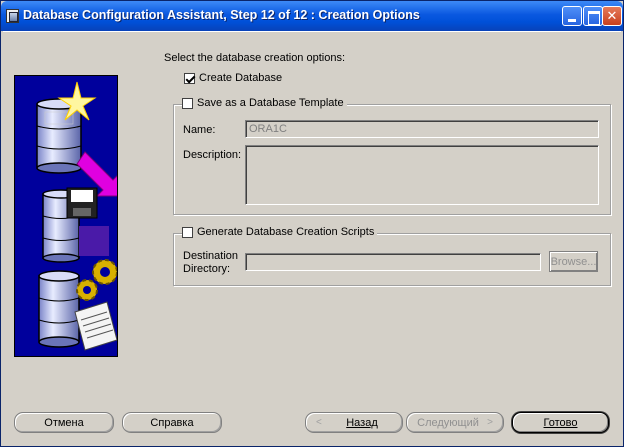 The width and height of the screenshot is (624, 447). Describe the element at coordinates (422, 175) in the screenshot. I see `template-description-input` at that location.